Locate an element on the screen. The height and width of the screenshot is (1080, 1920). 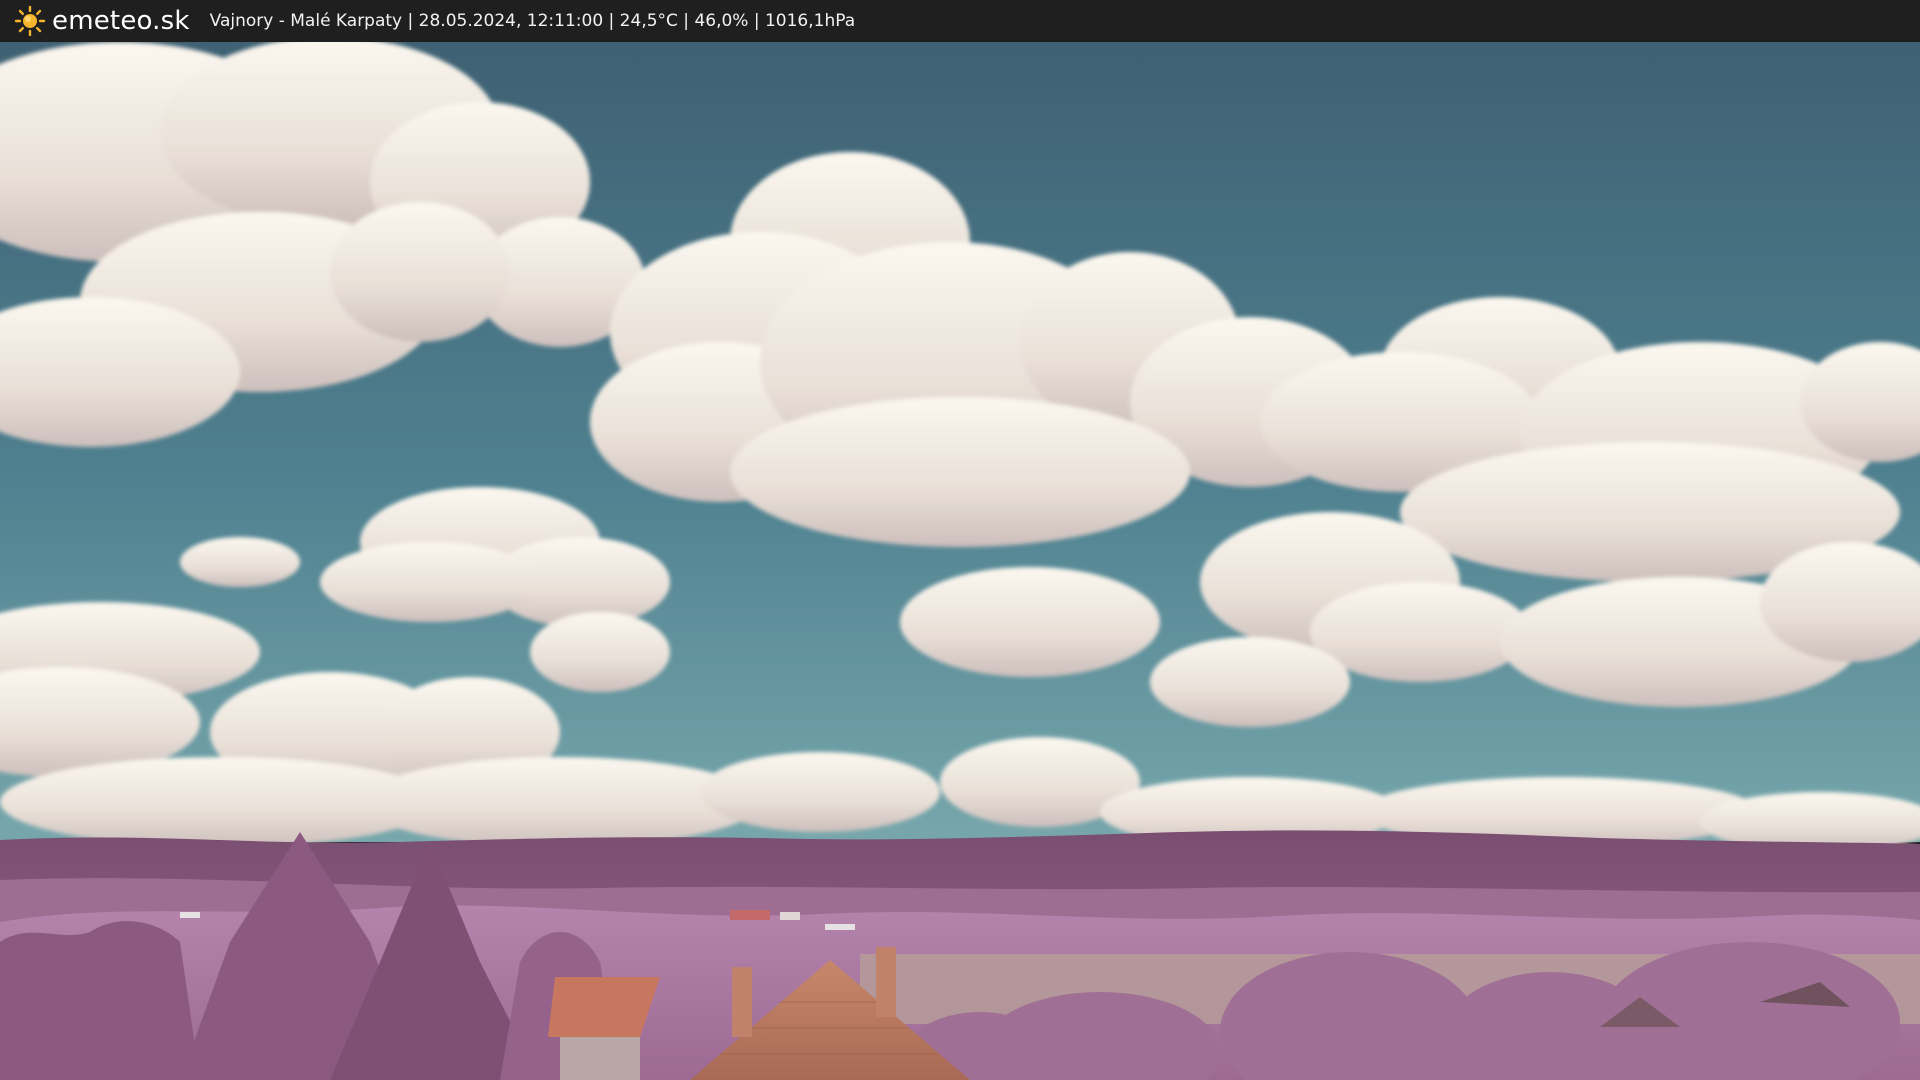
brand-name: emeteo.sk is located at coordinates (121, 21).